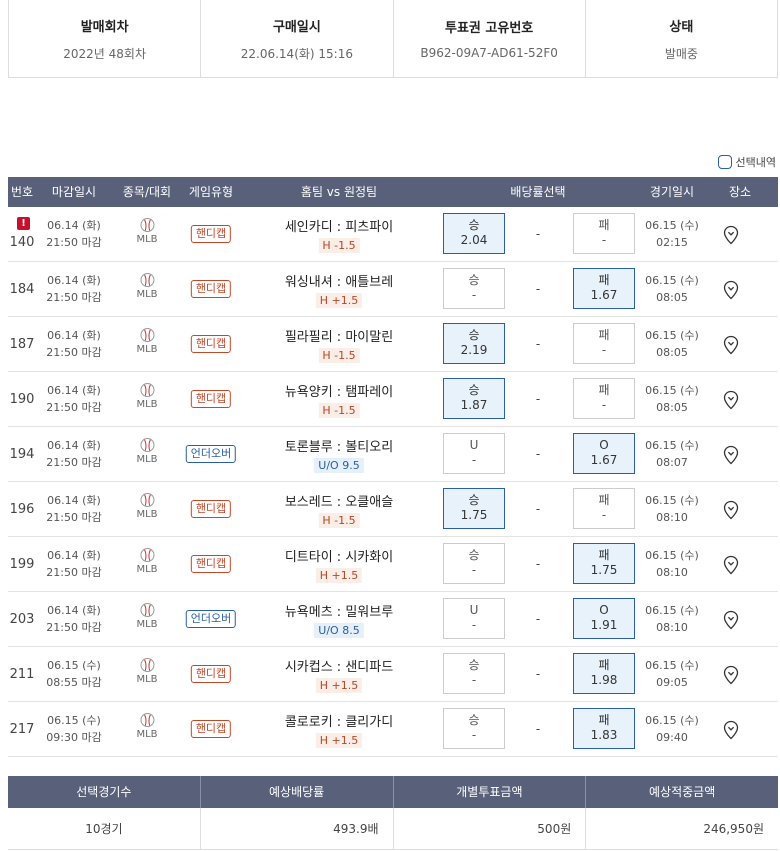  What do you see at coordinates (339, 192) in the screenshot?
I see `header-teams: 홈팀 vs 원정팀` at bounding box center [339, 192].